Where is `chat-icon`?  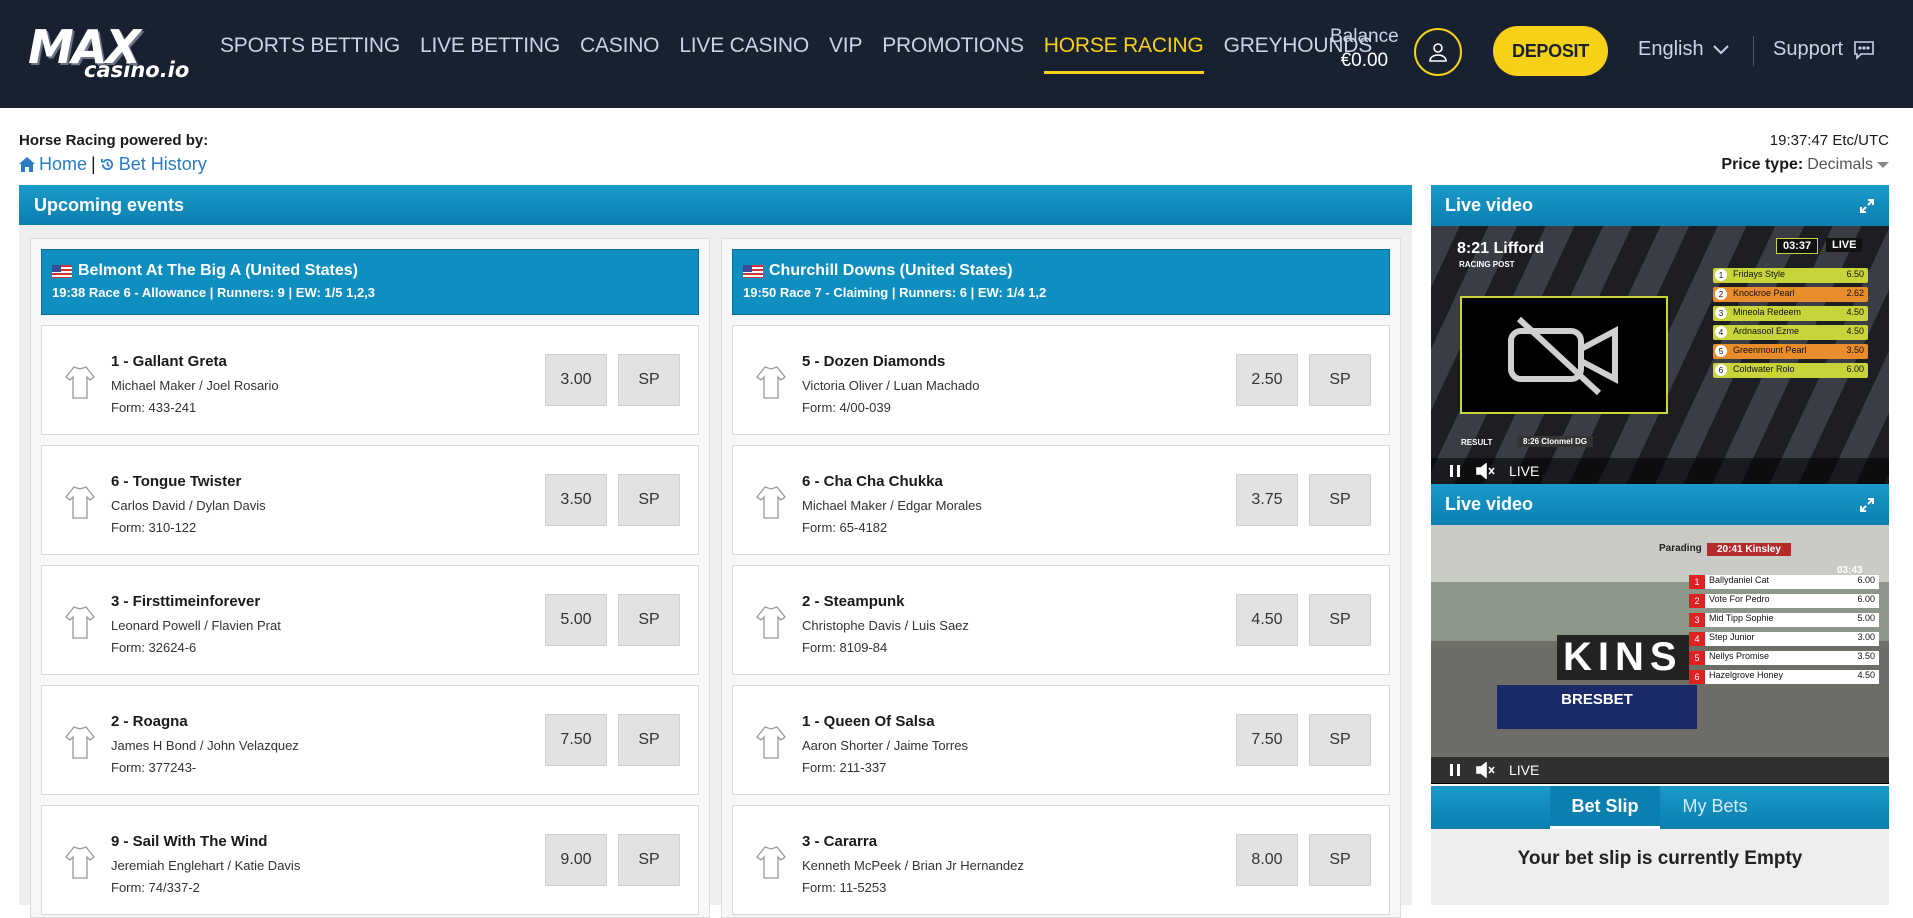 chat-icon is located at coordinates (1864, 50).